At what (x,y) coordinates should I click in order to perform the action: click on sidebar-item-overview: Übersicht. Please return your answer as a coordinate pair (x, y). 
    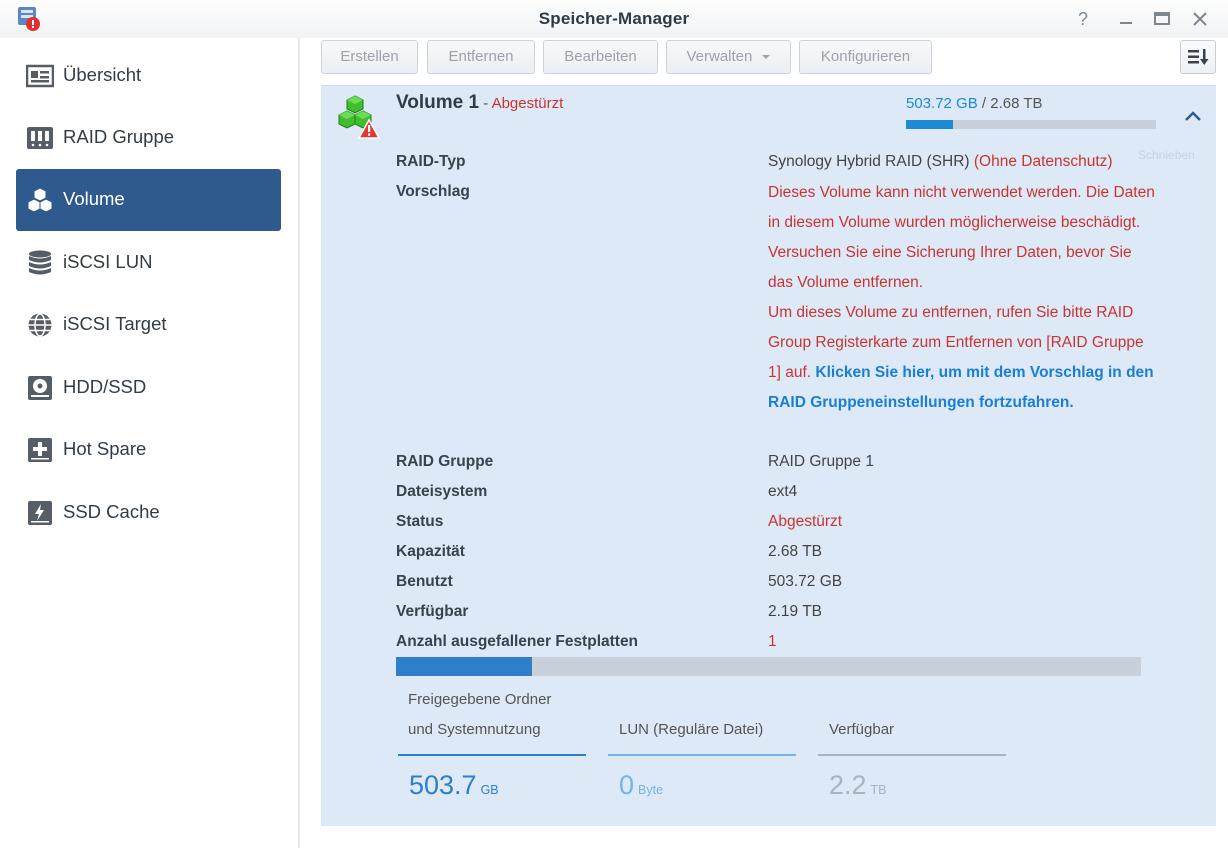
    Looking at the image, I should click on (148, 76).